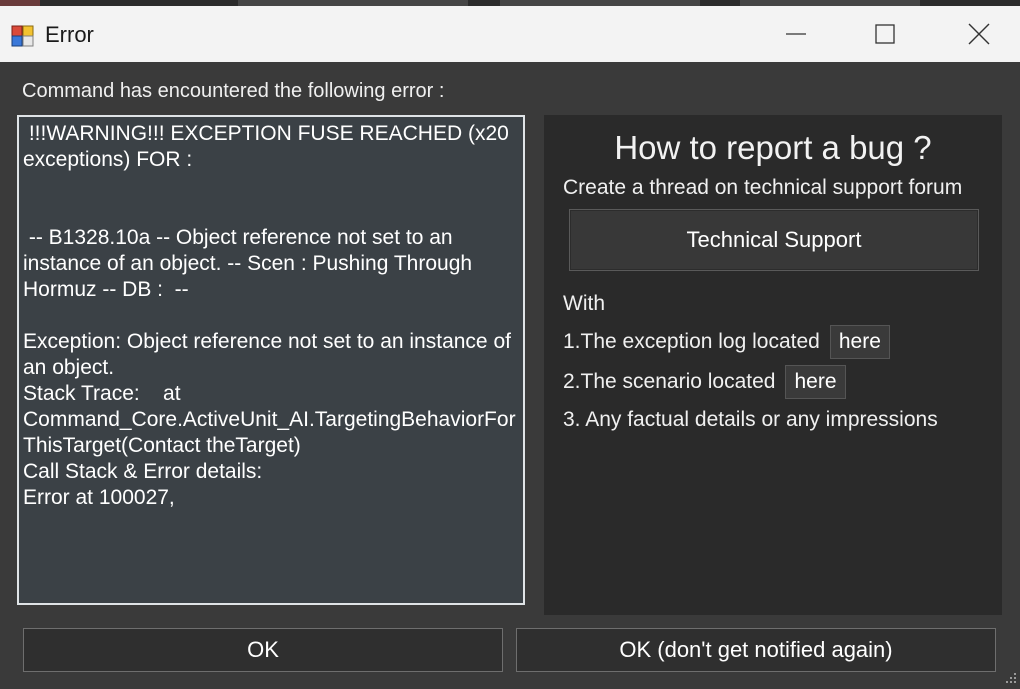 The height and width of the screenshot is (689, 1020). Describe the element at coordinates (691, 341) in the screenshot. I see `exception-log-label: 1.The exception log located` at that location.